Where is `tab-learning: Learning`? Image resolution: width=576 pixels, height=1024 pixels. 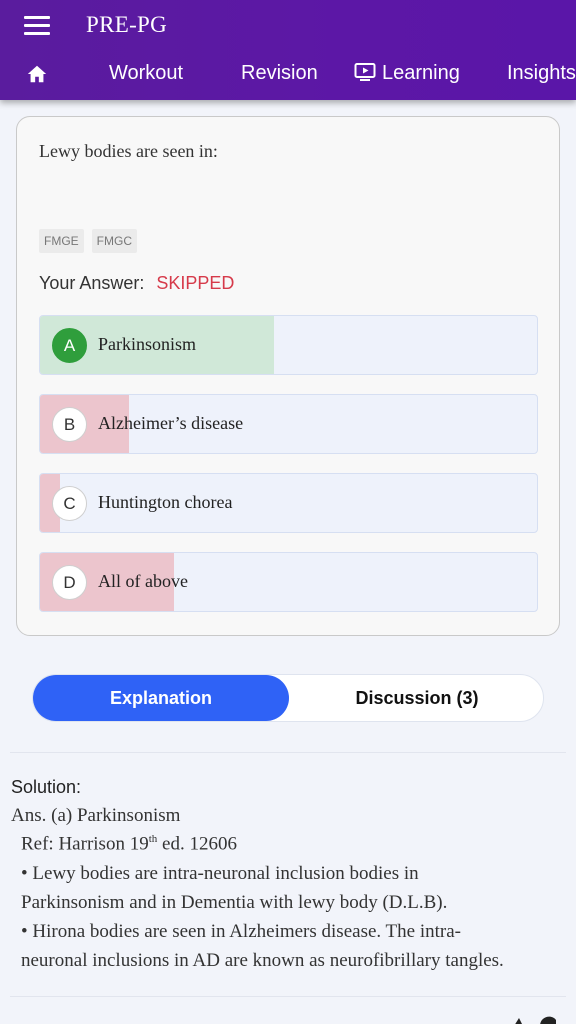
tab-learning: Learning is located at coordinates (407, 73).